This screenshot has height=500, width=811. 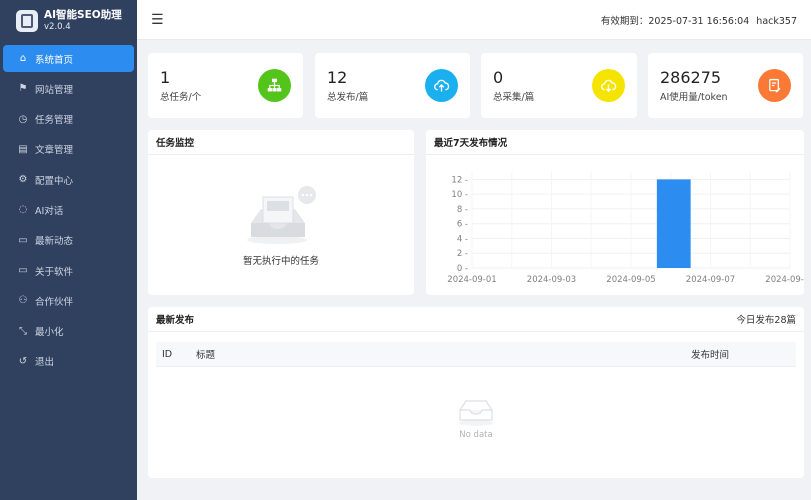 I want to click on stat-value: 1, so click(x=165, y=77).